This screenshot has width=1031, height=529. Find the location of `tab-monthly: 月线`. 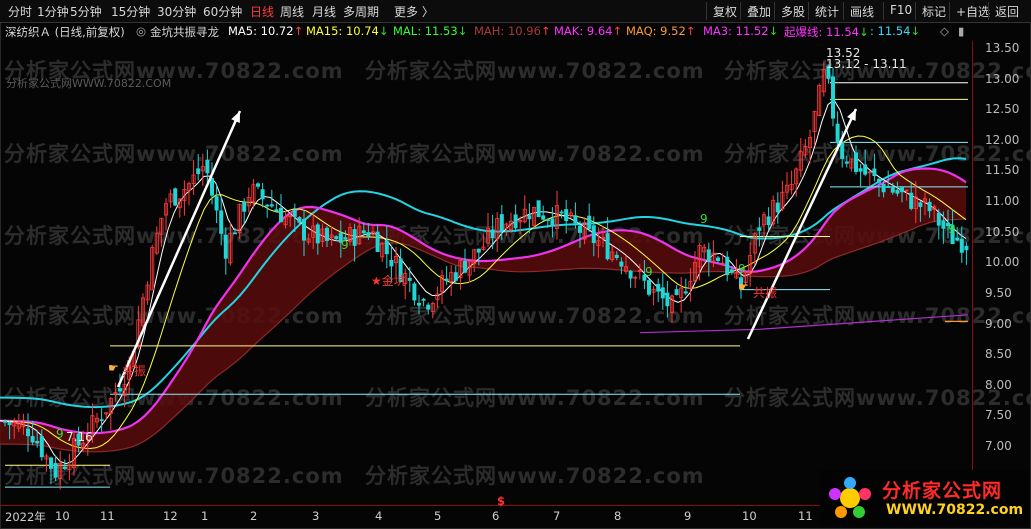

tab-monthly: 月线 is located at coordinates (324, 11).